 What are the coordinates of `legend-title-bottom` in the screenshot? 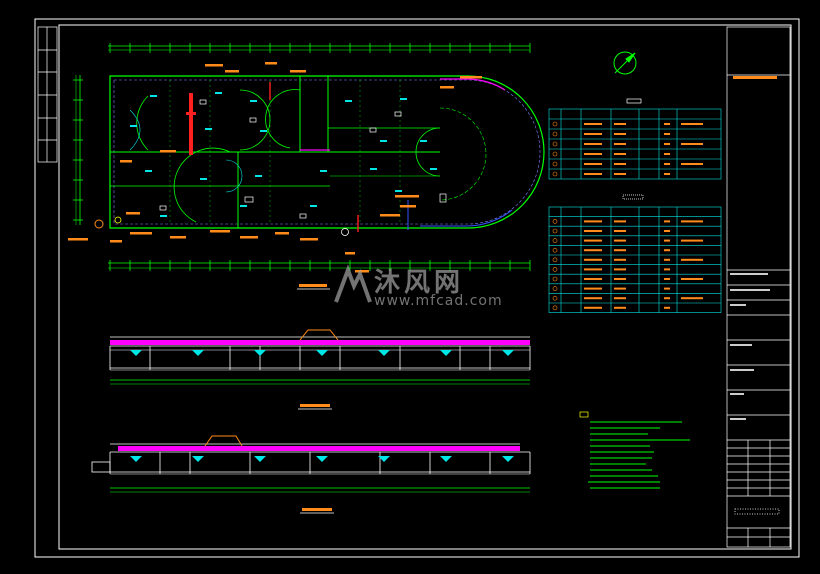 It's located at (633, 197).